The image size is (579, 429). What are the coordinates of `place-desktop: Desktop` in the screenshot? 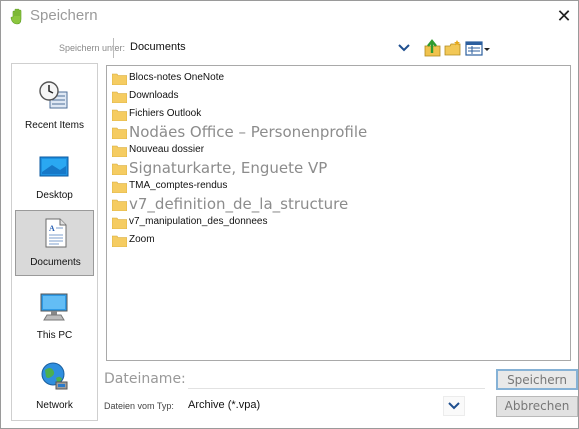 It's located at (54, 177).